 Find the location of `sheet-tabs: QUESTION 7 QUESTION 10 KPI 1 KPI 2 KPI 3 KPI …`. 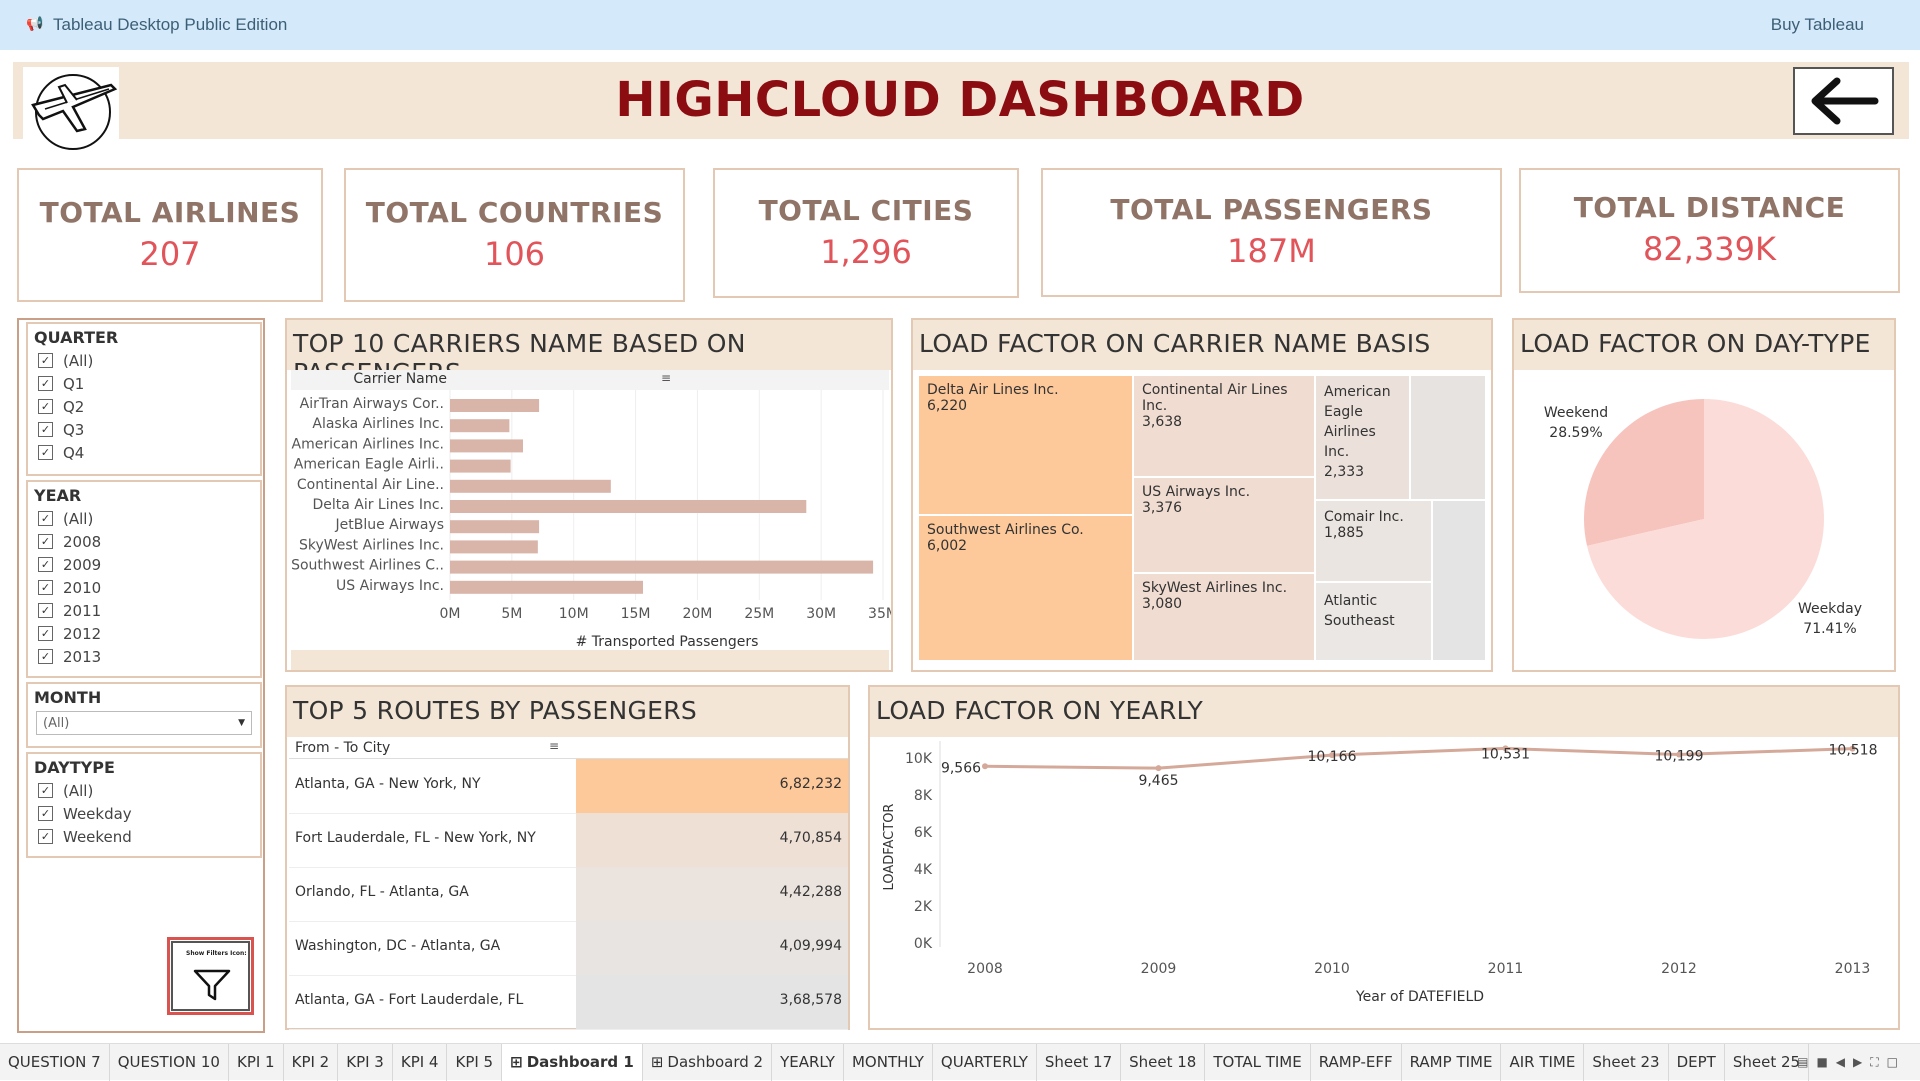

sheet-tabs: QUESTION 7 QUESTION 10 KPI 1 KPI 2 KPI 3 KPI … is located at coordinates (960, 1062).